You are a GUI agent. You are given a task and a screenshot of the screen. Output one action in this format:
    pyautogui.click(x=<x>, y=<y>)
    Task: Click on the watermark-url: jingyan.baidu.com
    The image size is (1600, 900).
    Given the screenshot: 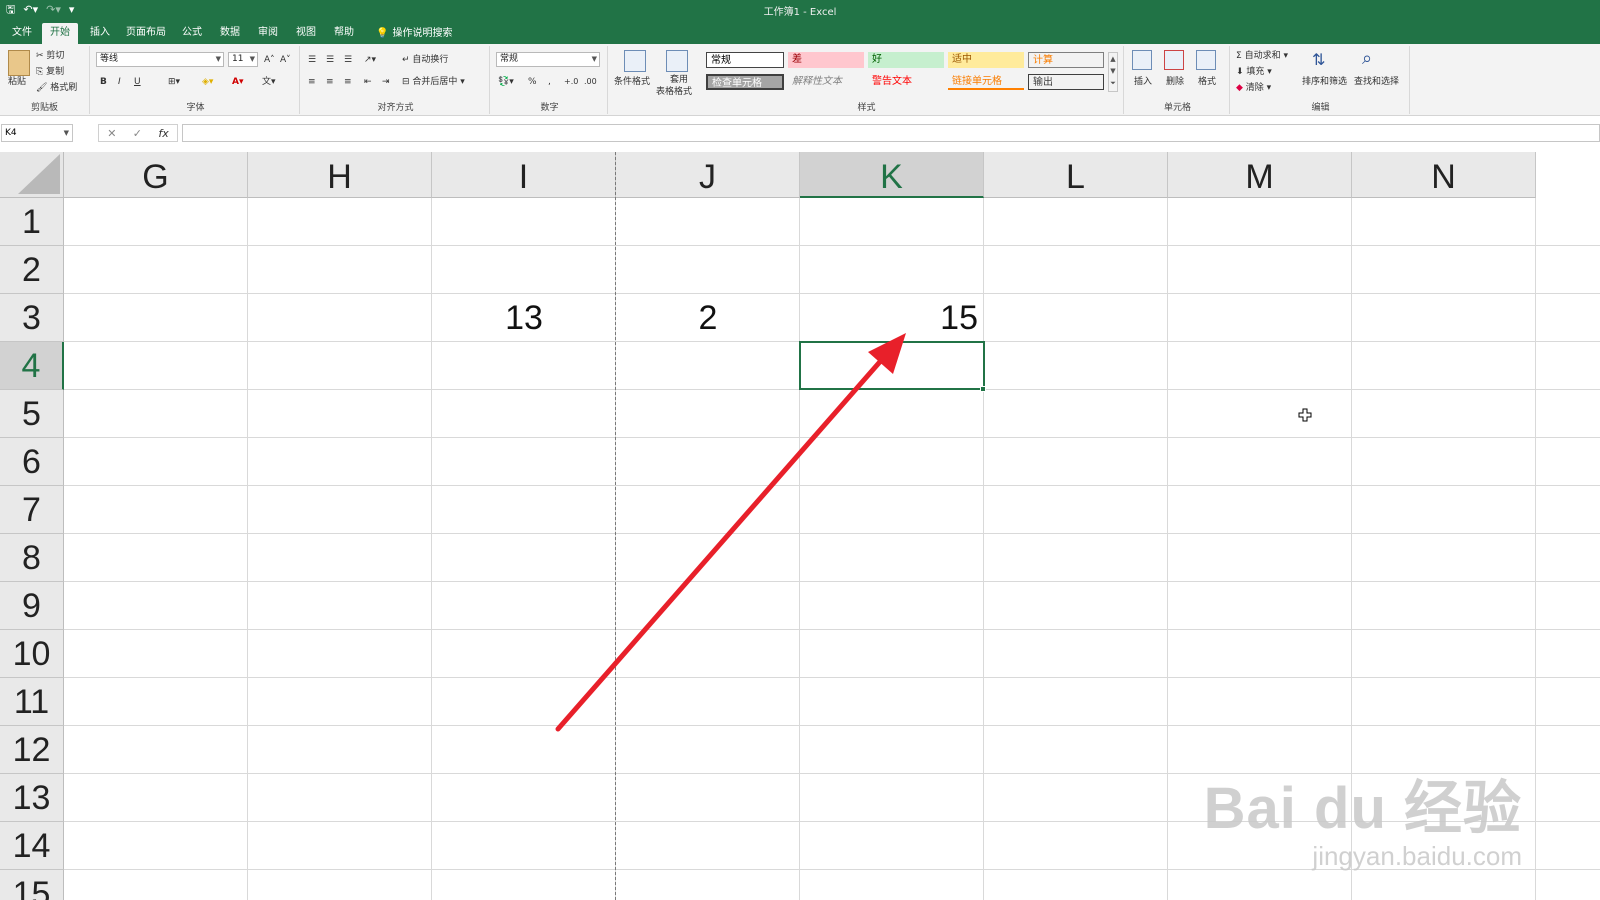 What is the action you would take?
    pyautogui.click(x=1417, y=856)
    